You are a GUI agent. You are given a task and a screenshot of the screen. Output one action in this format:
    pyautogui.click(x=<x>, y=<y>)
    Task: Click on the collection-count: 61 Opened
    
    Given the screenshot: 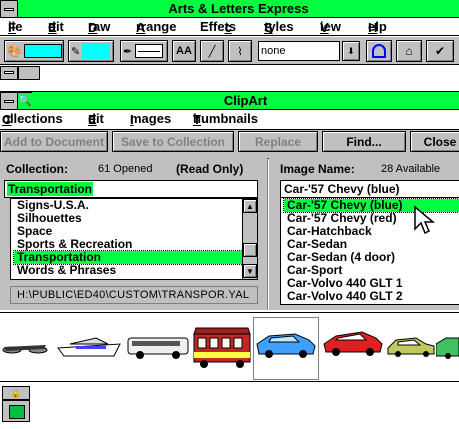 What is the action you would take?
    pyautogui.click(x=125, y=169)
    